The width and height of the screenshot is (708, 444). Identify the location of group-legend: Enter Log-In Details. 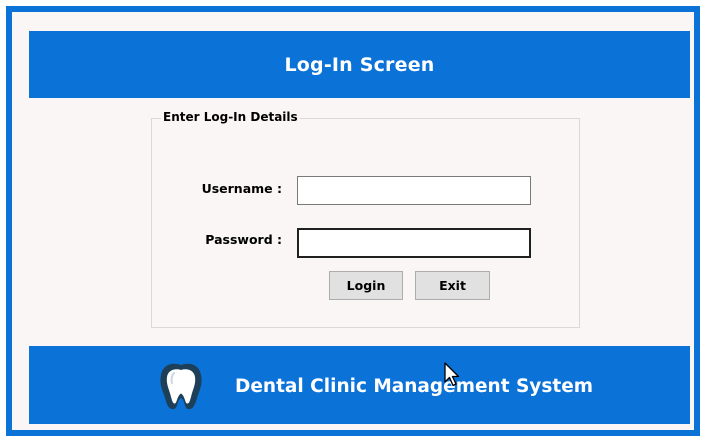
(230, 117).